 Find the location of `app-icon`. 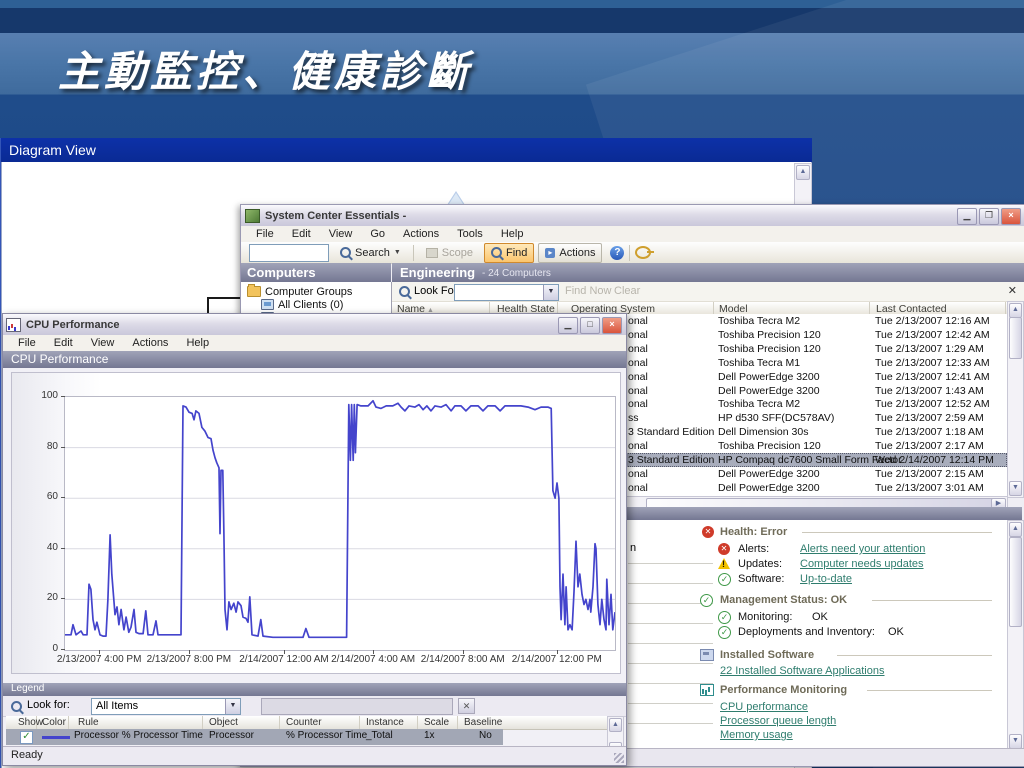

app-icon is located at coordinates (252, 215).